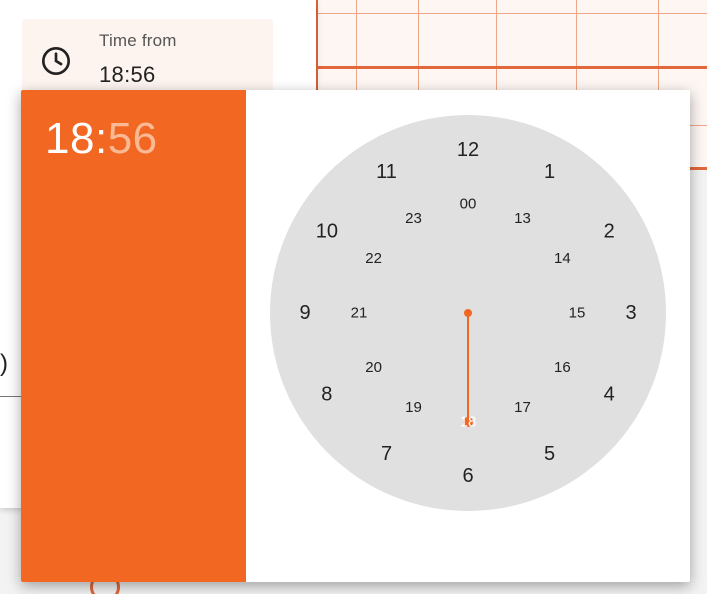  What do you see at coordinates (630, 313) in the screenshot?
I see `clock-hour-3: 3` at bounding box center [630, 313].